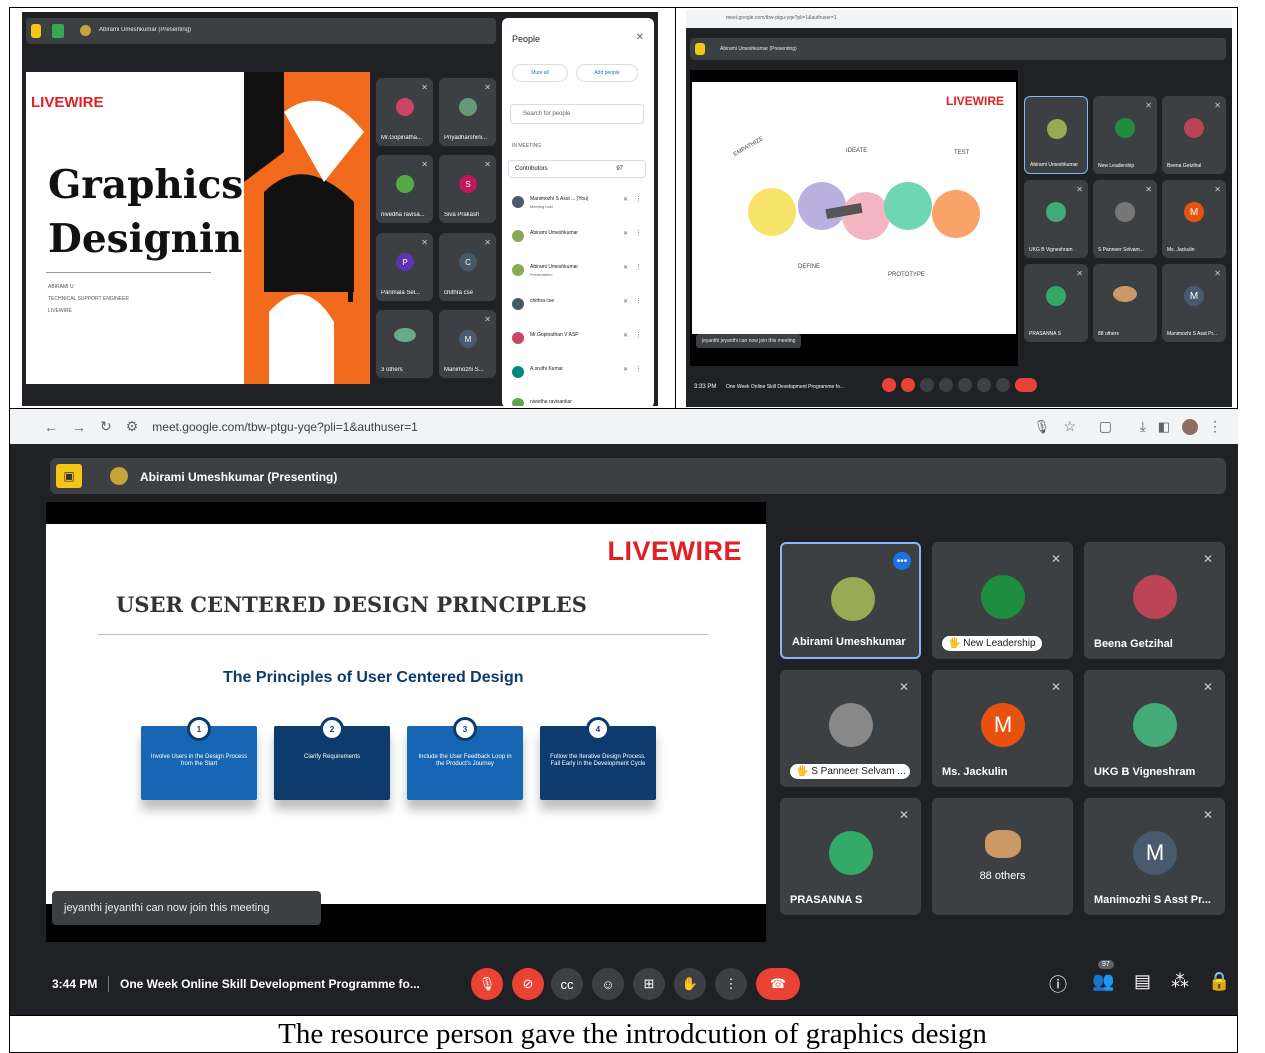  I want to click on more-options-icon: •••, so click(902, 561).